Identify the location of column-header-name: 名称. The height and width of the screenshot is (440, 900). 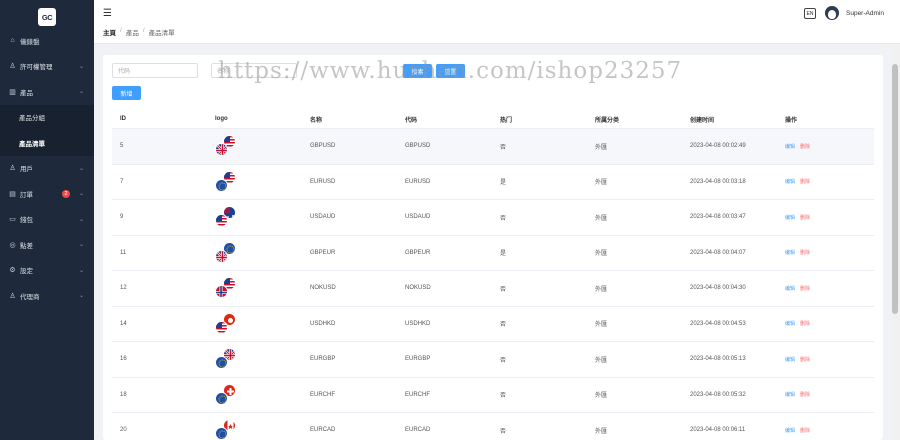
(316, 120).